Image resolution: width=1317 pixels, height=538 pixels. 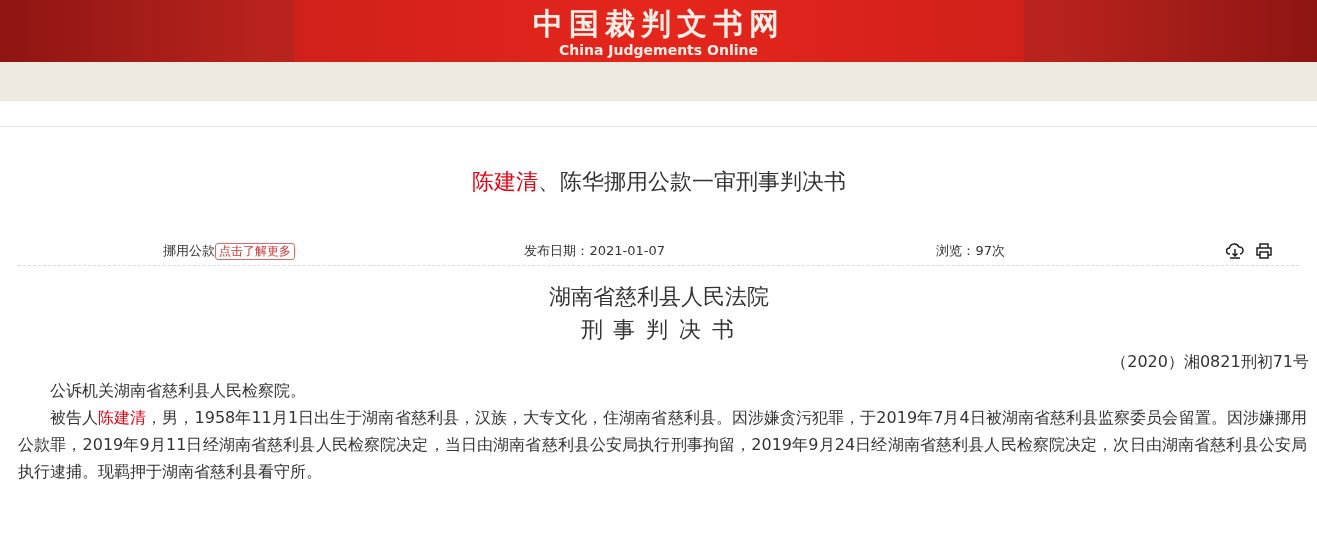 I want to click on publish-date: 发布日期：2021-01-07, so click(x=594, y=251).